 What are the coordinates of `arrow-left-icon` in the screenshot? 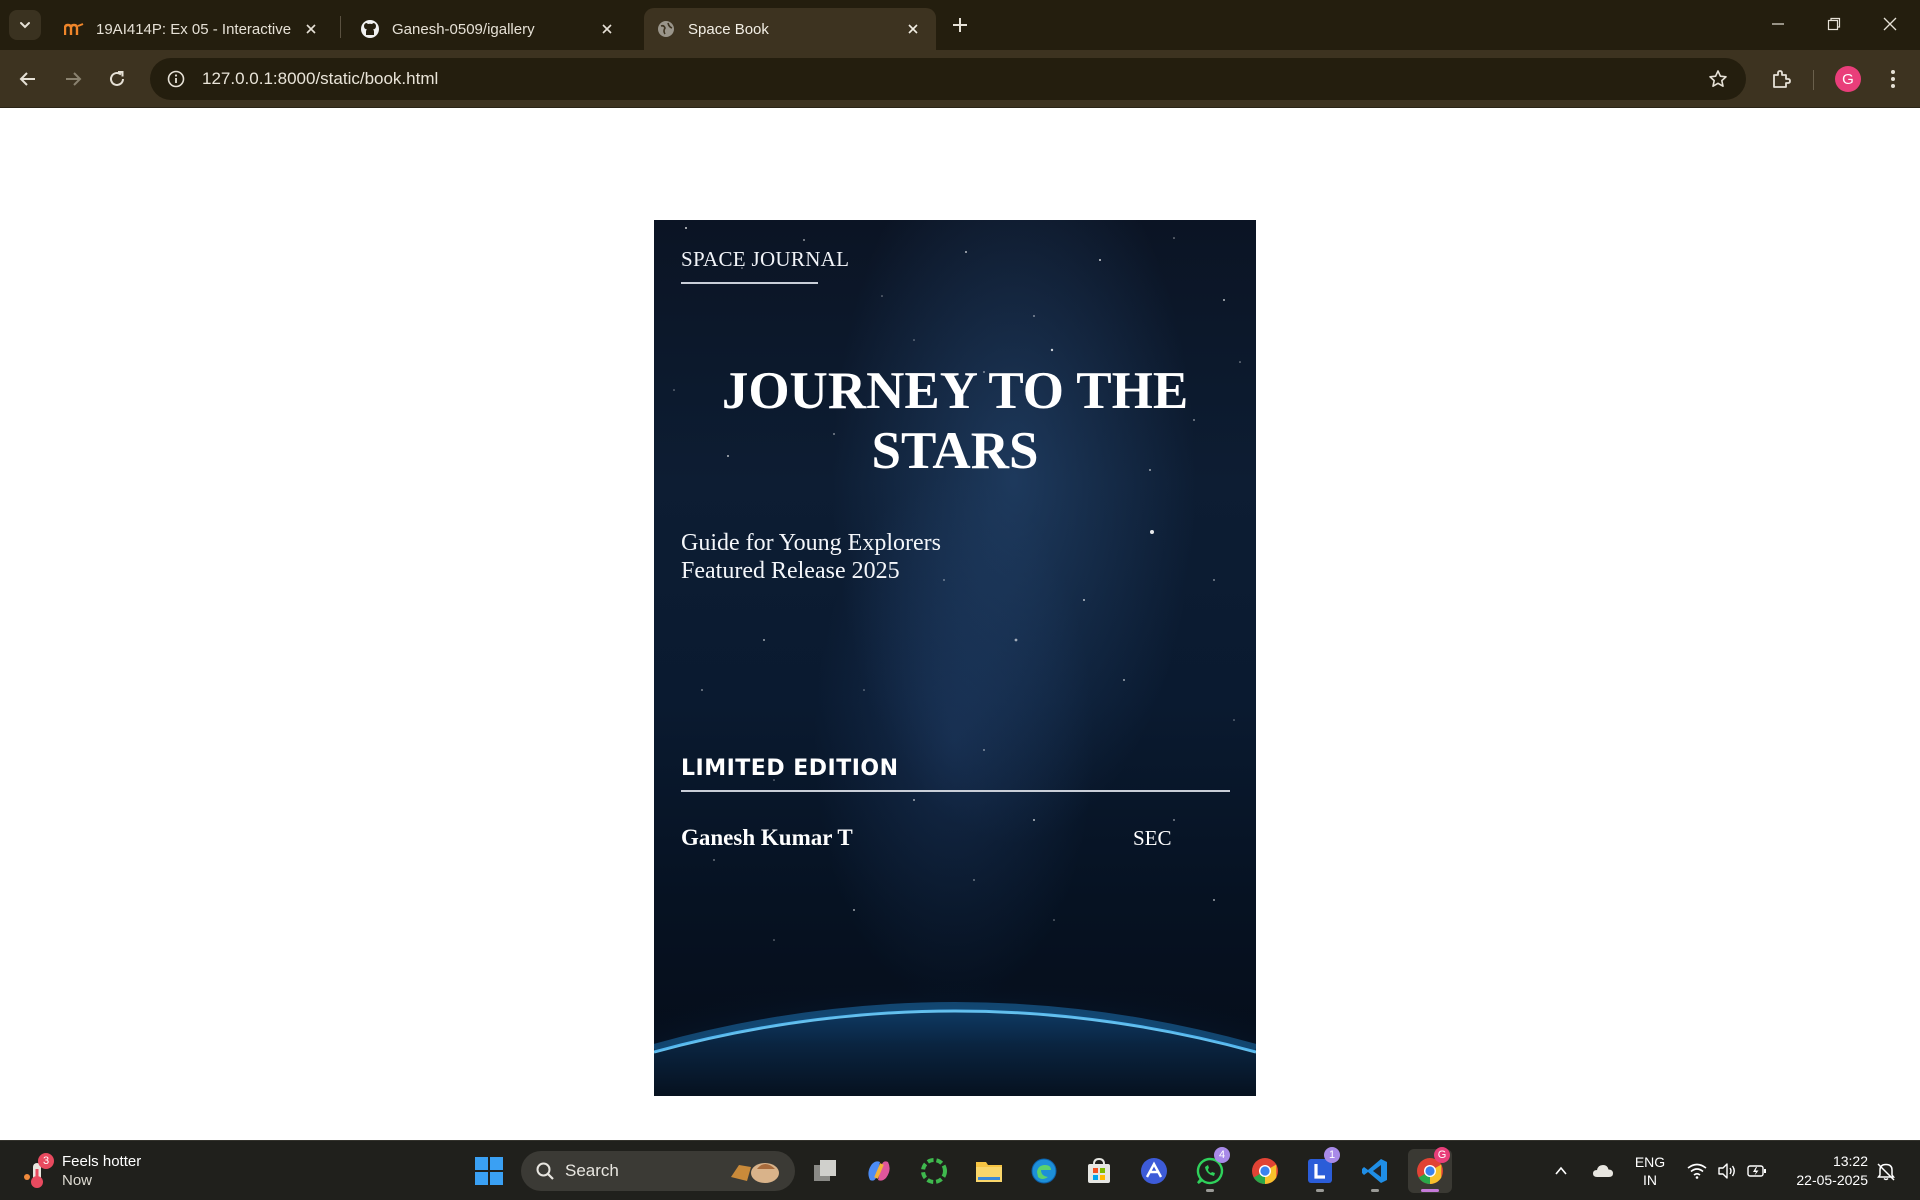 It's located at (27, 79).